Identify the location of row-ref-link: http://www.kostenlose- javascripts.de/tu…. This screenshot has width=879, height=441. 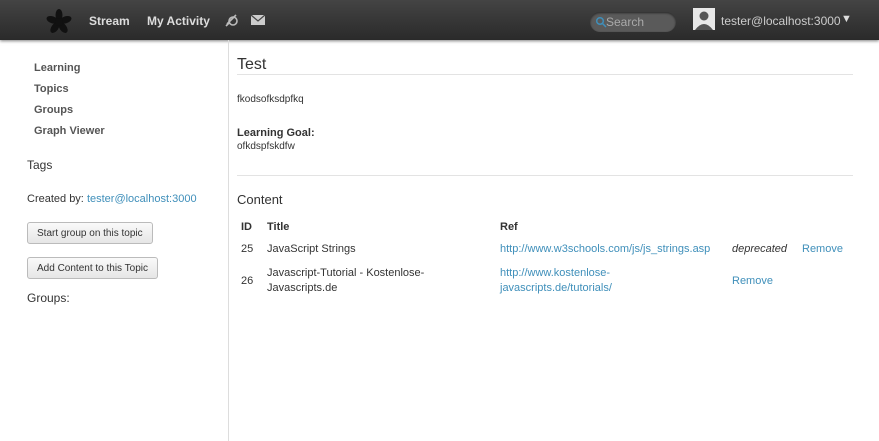
(556, 281).